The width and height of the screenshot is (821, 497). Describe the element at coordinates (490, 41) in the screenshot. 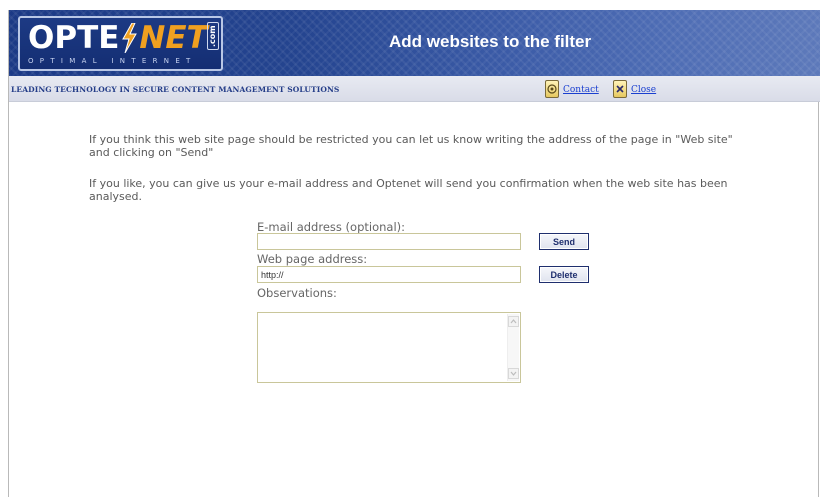

I see `page-title: Add websites to the filter` at that location.